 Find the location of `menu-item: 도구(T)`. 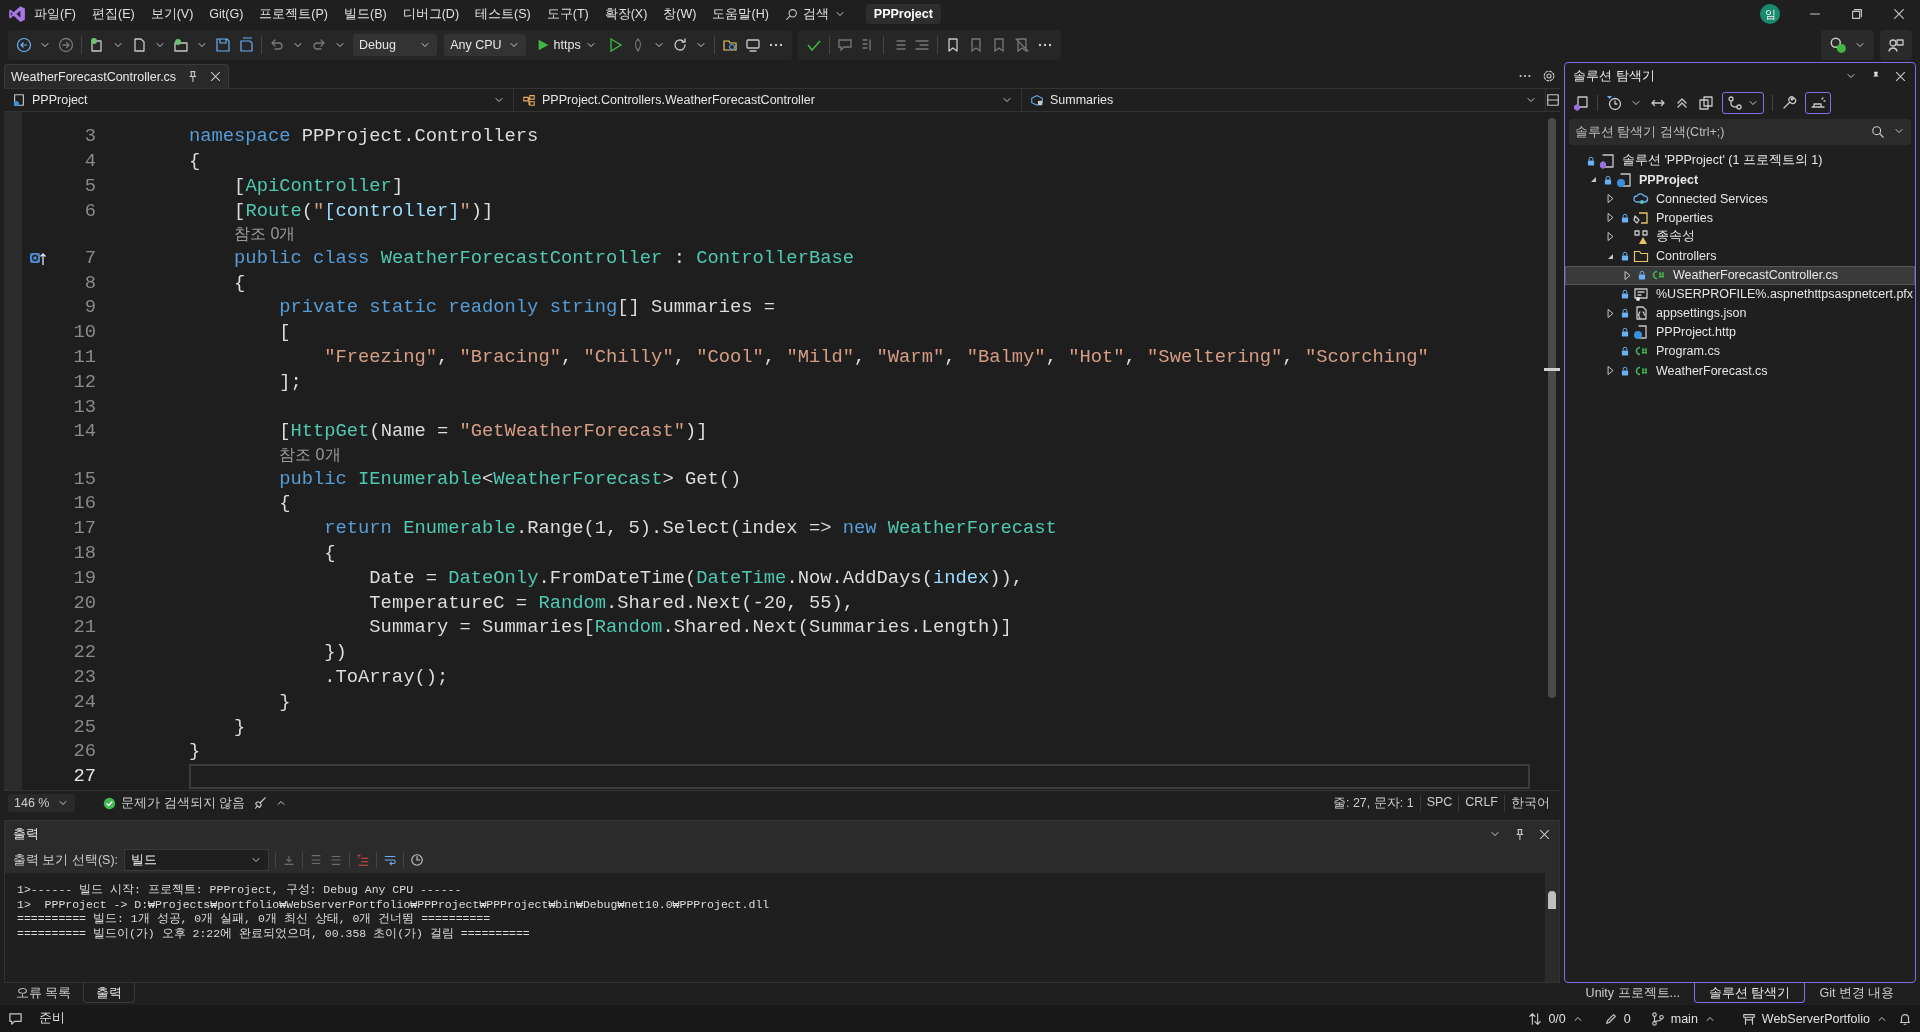

menu-item: 도구(T) is located at coordinates (567, 14).